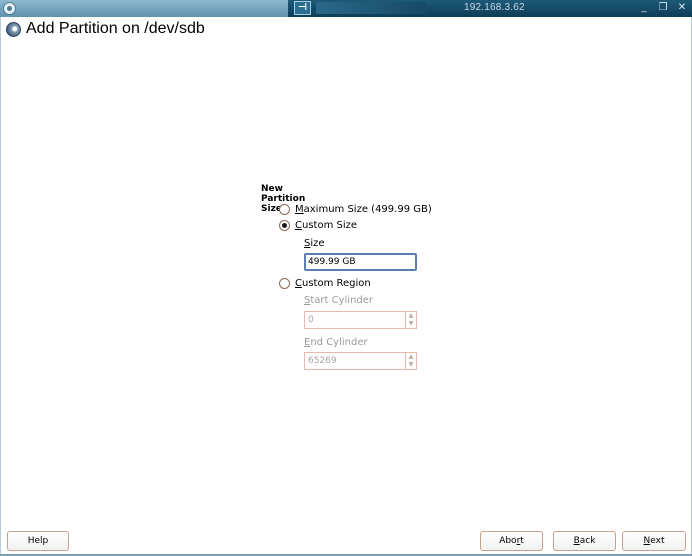 The image size is (692, 556). Describe the element at coordinates (360, 320) in the screenshot. I see `start-cylinder-spinbox: 0 ▲ ▼` at that location.